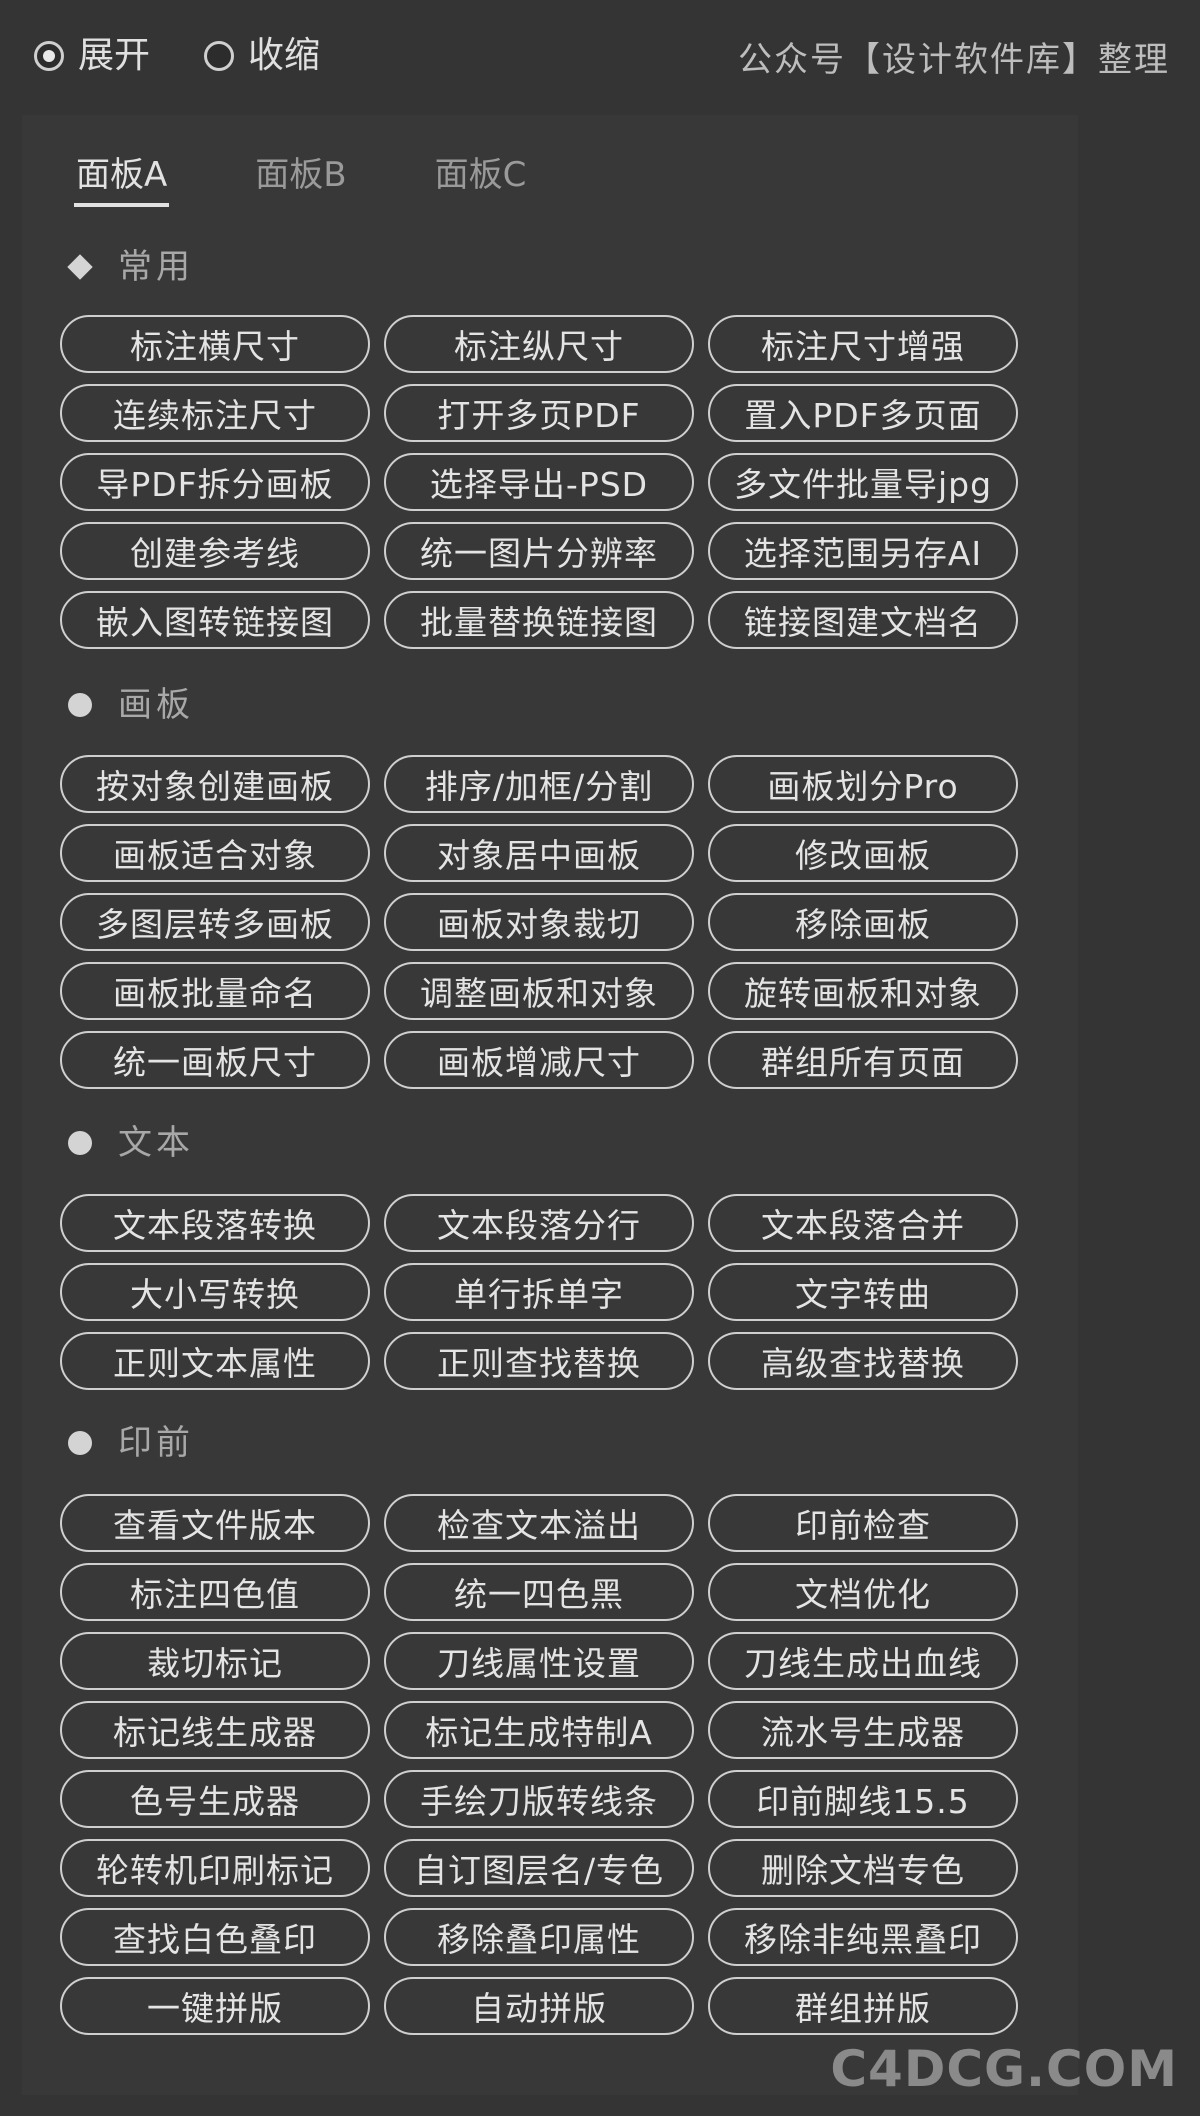  What do you see at coordinates (539, 853) in the screenshot?
I see `tool-button: 对象居中画板` at bounding box center [539, 853].